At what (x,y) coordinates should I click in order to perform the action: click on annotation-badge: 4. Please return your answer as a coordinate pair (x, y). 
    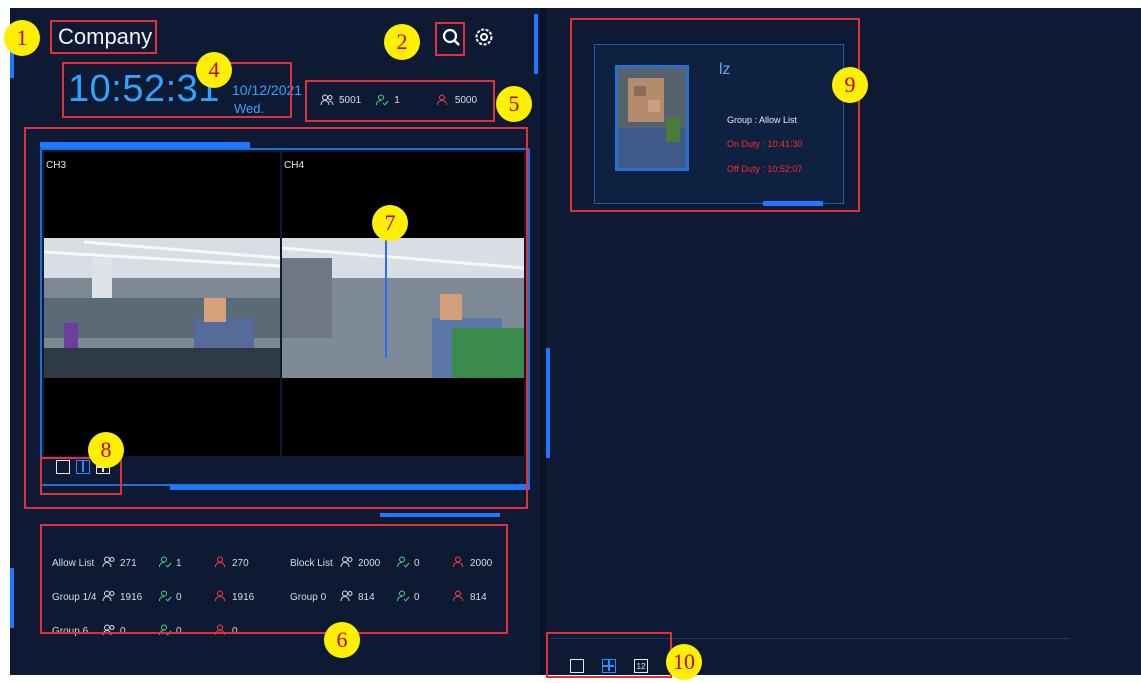
    Looking at the image, I should click on (214, 70).